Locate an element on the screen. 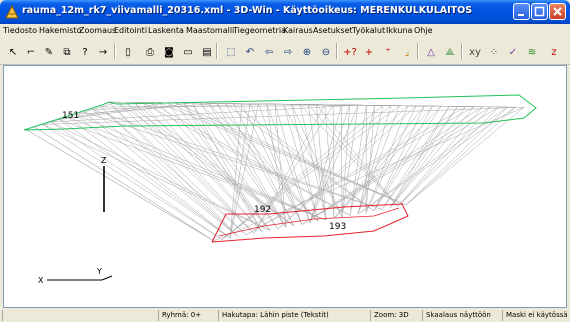  export-button: ▤ is located at coordinates (207, 51).